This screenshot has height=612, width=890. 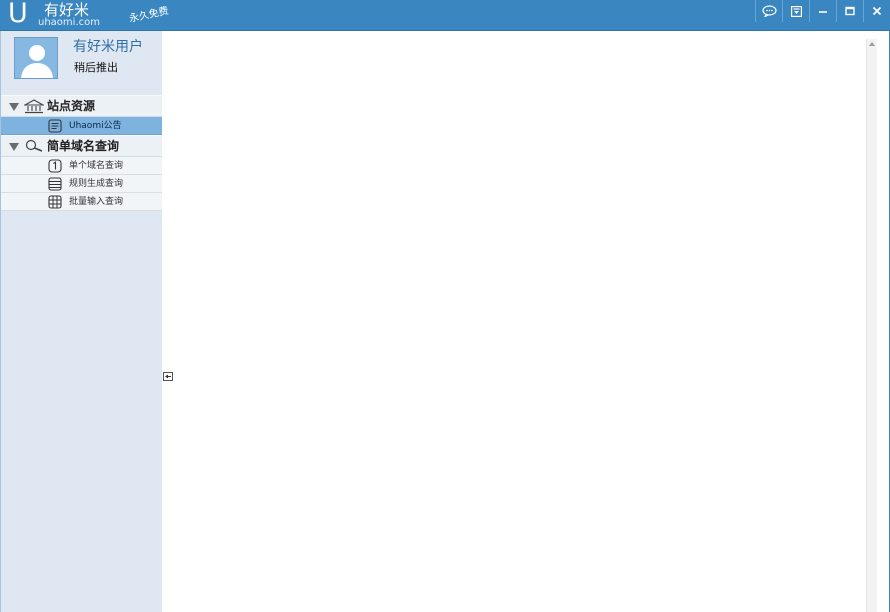 What do you see at coordinates (96, 202) in the screenshot?
I see `sidebar-item-label: 批量输入查询` at bounding box center [96, 202].